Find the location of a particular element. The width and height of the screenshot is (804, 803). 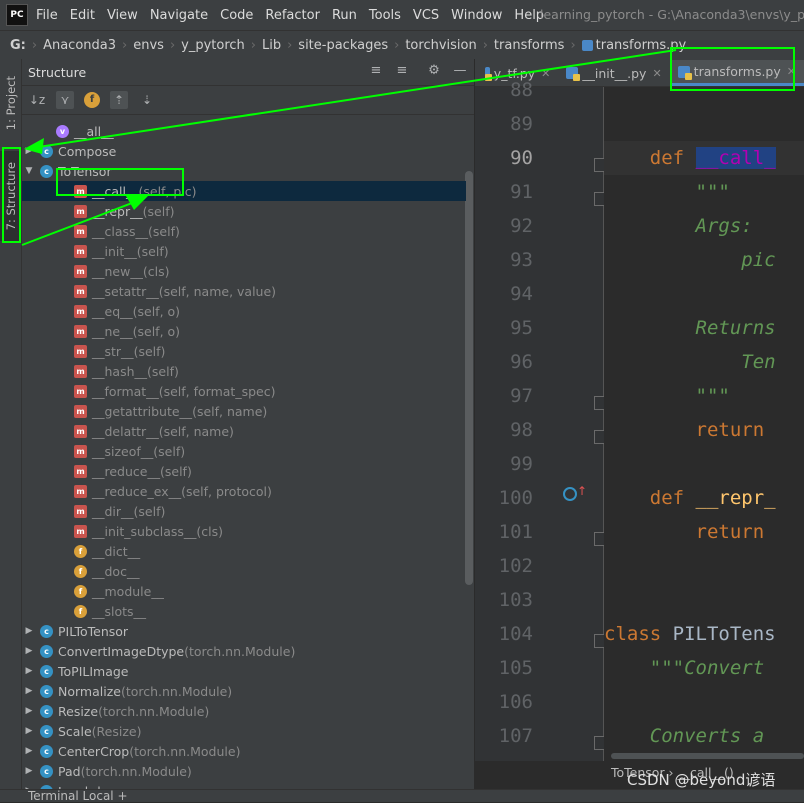

structure-tool-tab: 7: Structure is located at coordinates (10, 196).